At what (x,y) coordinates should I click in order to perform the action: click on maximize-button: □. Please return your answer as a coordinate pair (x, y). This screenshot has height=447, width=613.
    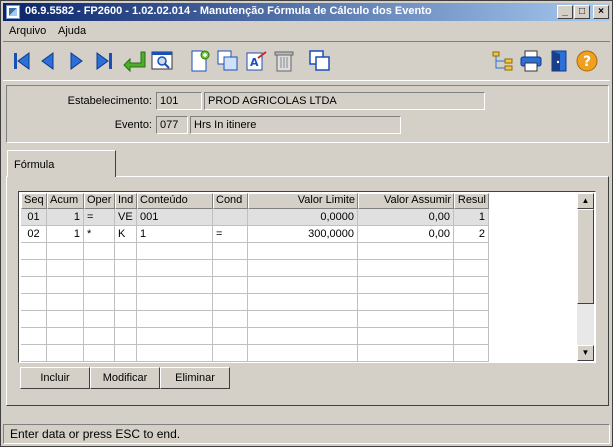
    Looking at the image, I should click on (582, 12).